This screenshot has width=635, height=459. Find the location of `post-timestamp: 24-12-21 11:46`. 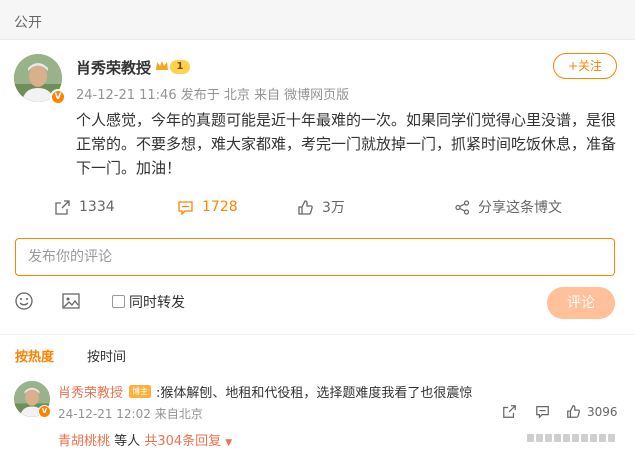

post-timestamp: 24-12-21 11:46 is located at coordinates (126, 95).